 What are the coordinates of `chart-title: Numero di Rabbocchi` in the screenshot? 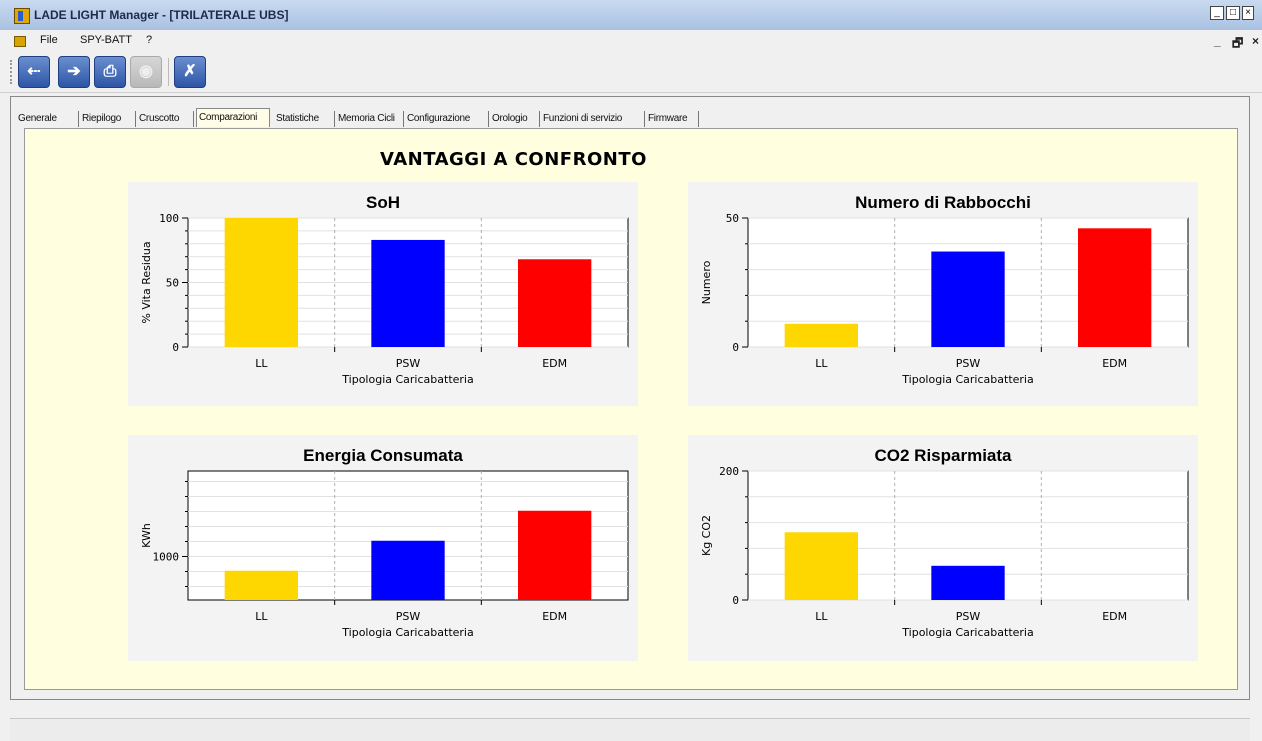 It's located at (943, 202).